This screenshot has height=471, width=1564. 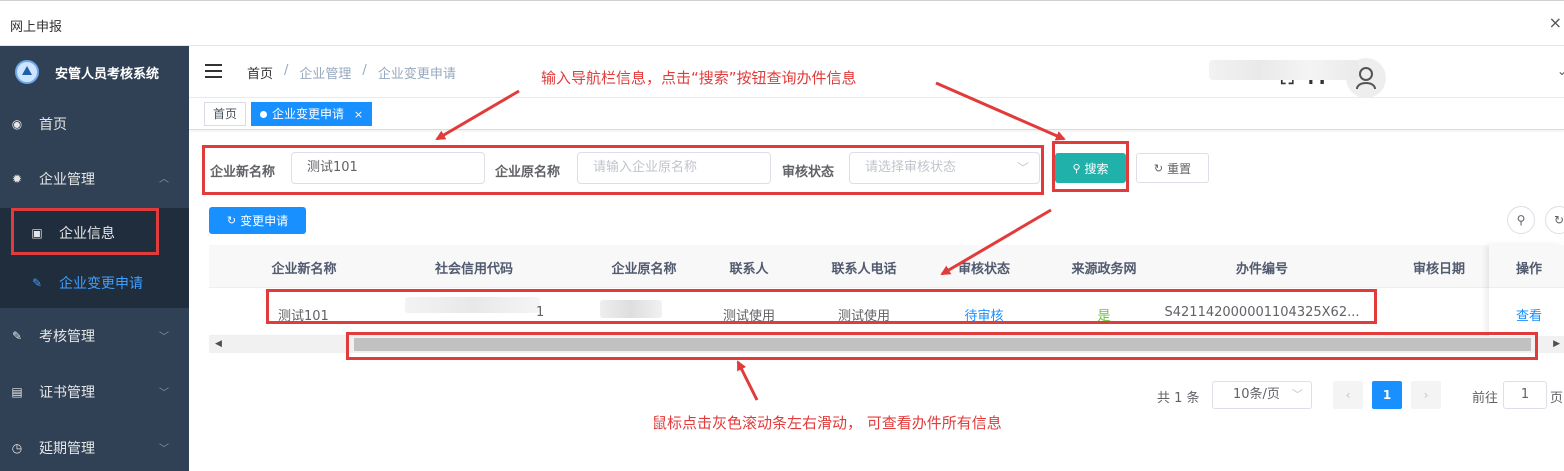 I want to click on prev-page-button: ‹, so click(x=1348, y=395).